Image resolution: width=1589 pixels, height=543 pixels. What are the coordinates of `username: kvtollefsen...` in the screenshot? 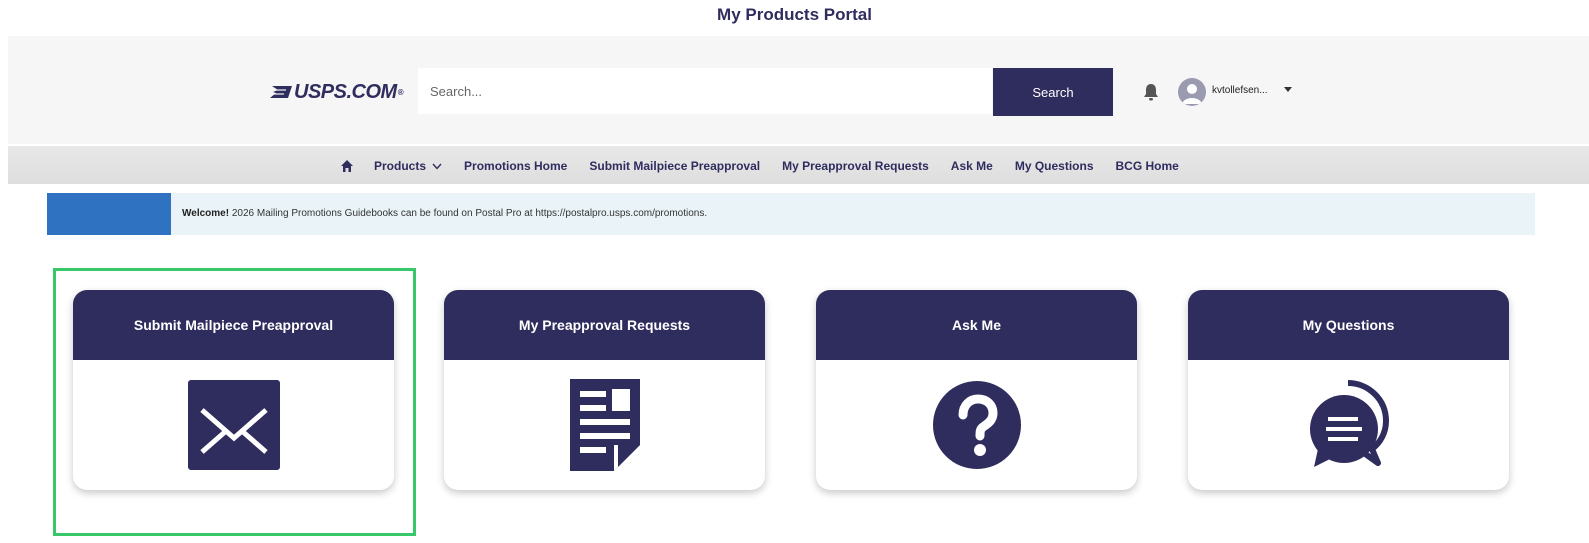 It's located at (1240, 90).